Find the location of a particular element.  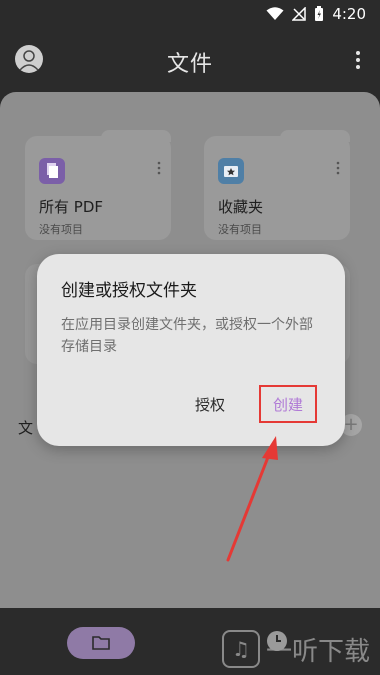

watermark-text: 一听下载 is located at coordinates (318, 651).